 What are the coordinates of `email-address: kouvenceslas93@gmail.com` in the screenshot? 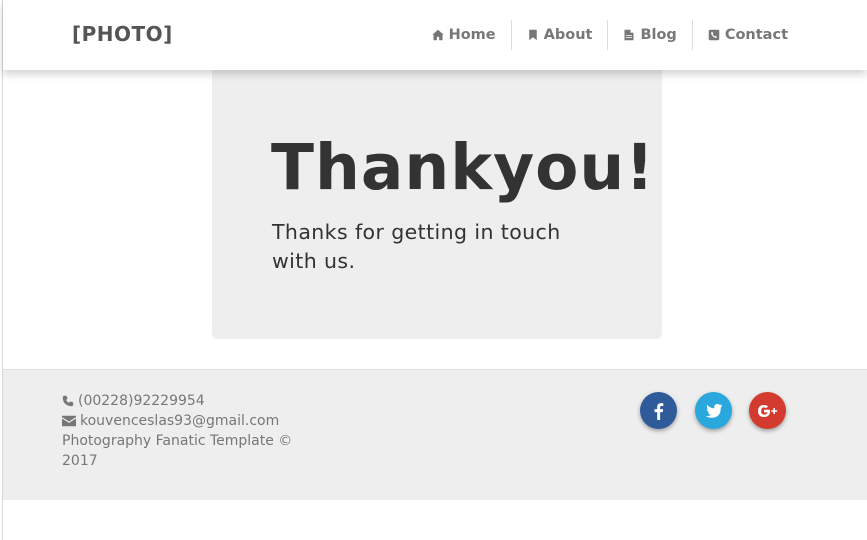 It's located at (179, 421).